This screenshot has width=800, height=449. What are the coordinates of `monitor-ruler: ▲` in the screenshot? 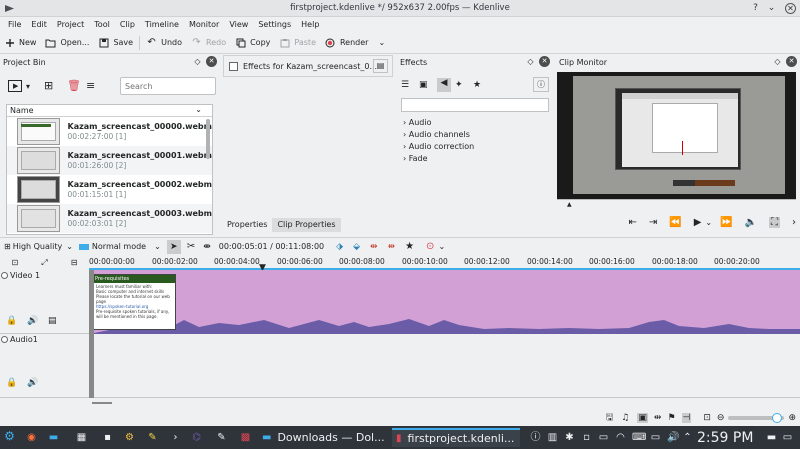 It's located at (676, 203).